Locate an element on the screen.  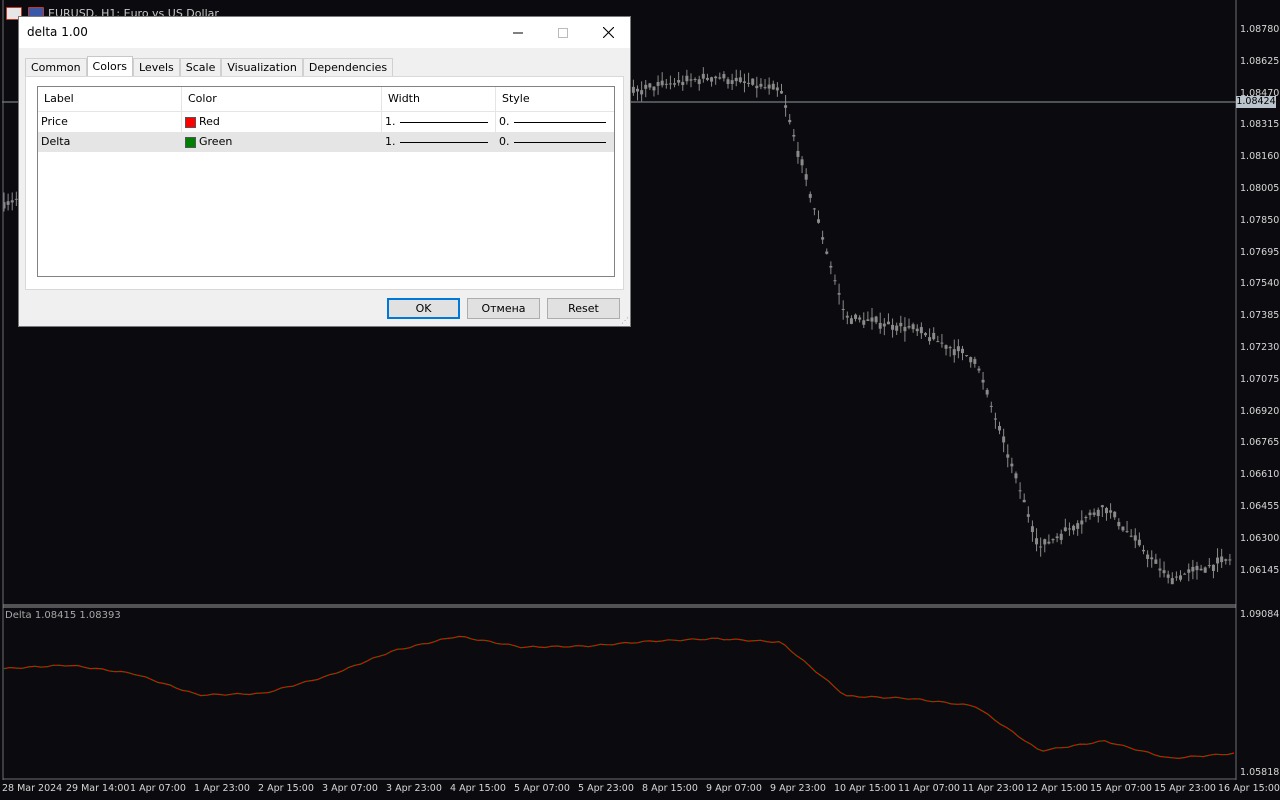
dialog-titlebar: delta 1.00 is located at coordinates (324, 32).